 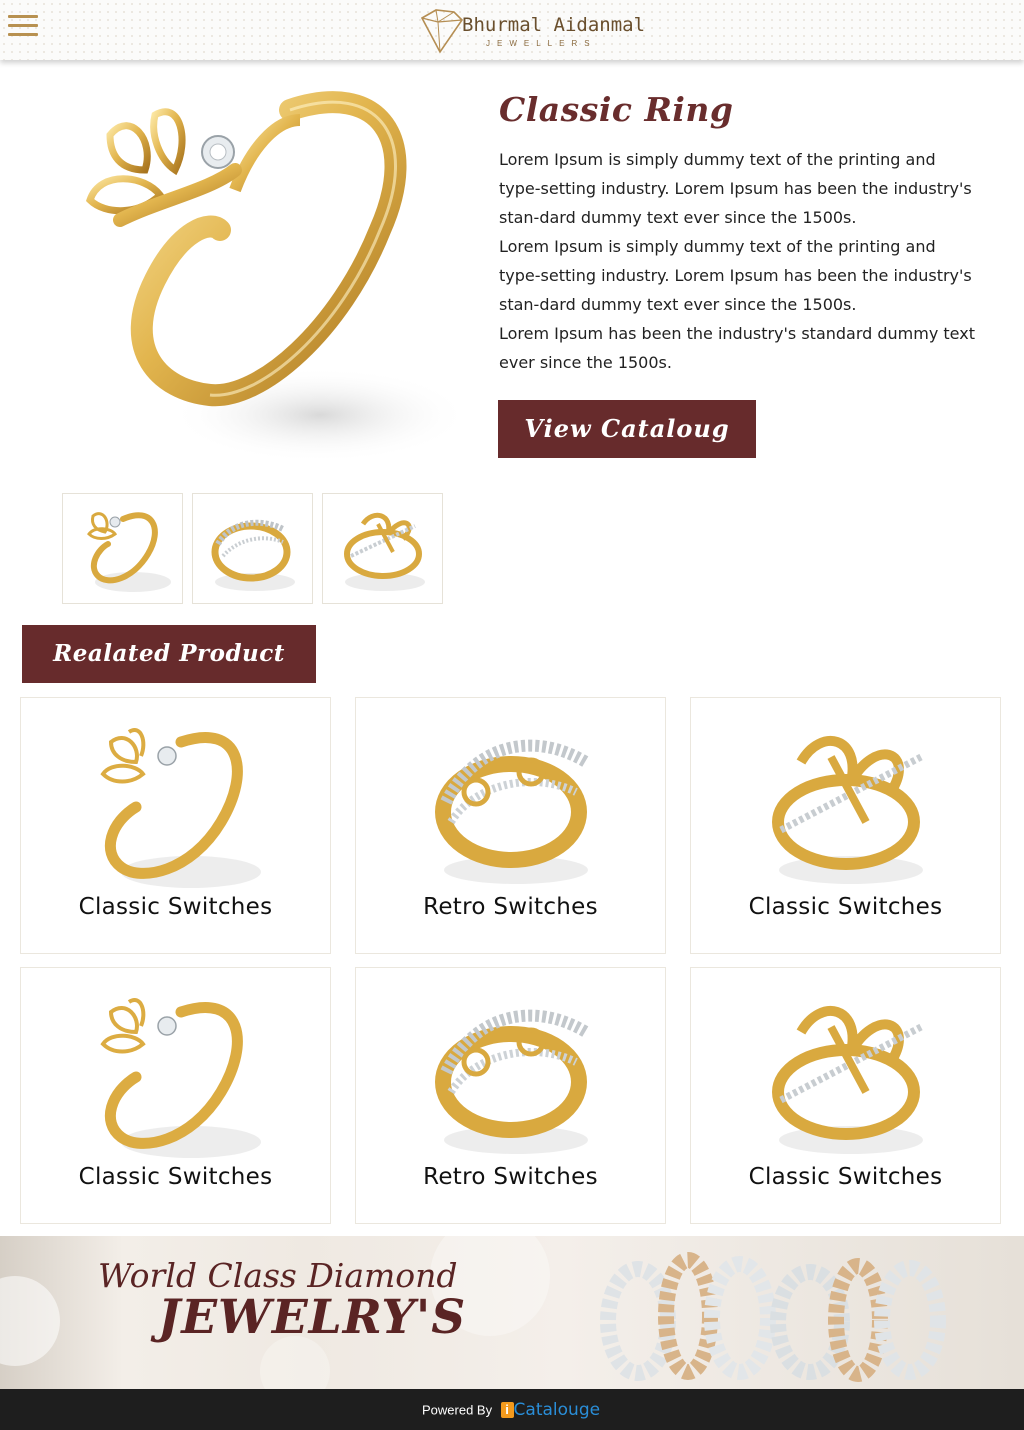 I want to click on top-header: Bhurmal Aidanmal JEWELLERS, so click(x=512, y=30).